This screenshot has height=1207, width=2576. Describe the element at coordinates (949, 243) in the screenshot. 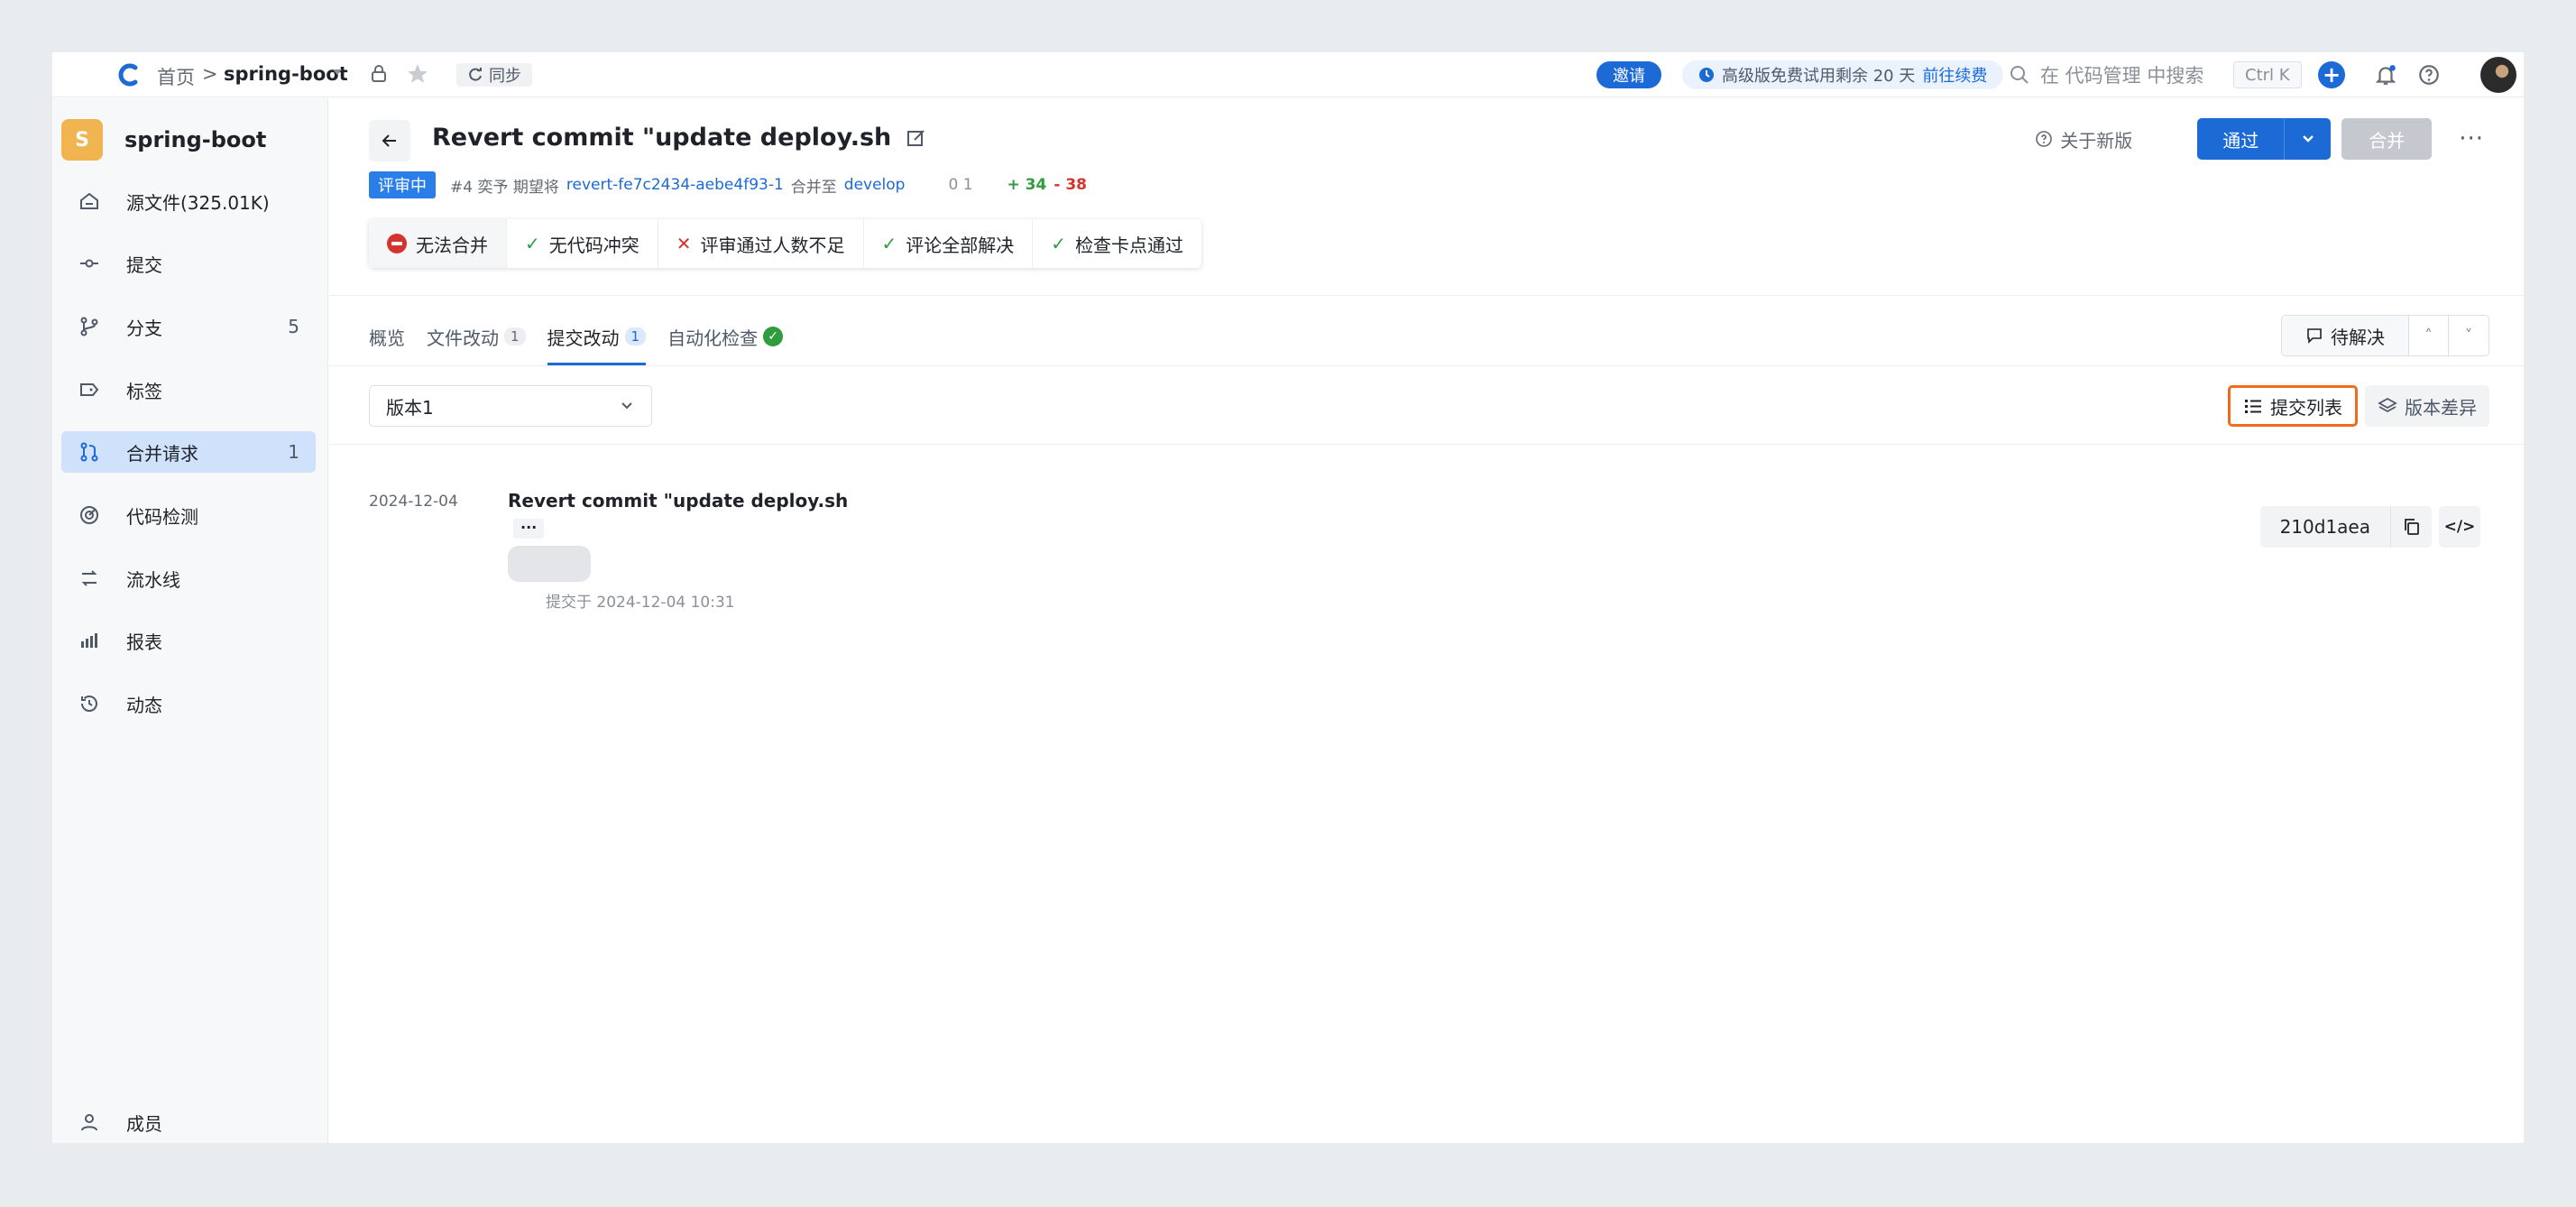

I see `check-comments: ✓ 评论全部解决` at that location.